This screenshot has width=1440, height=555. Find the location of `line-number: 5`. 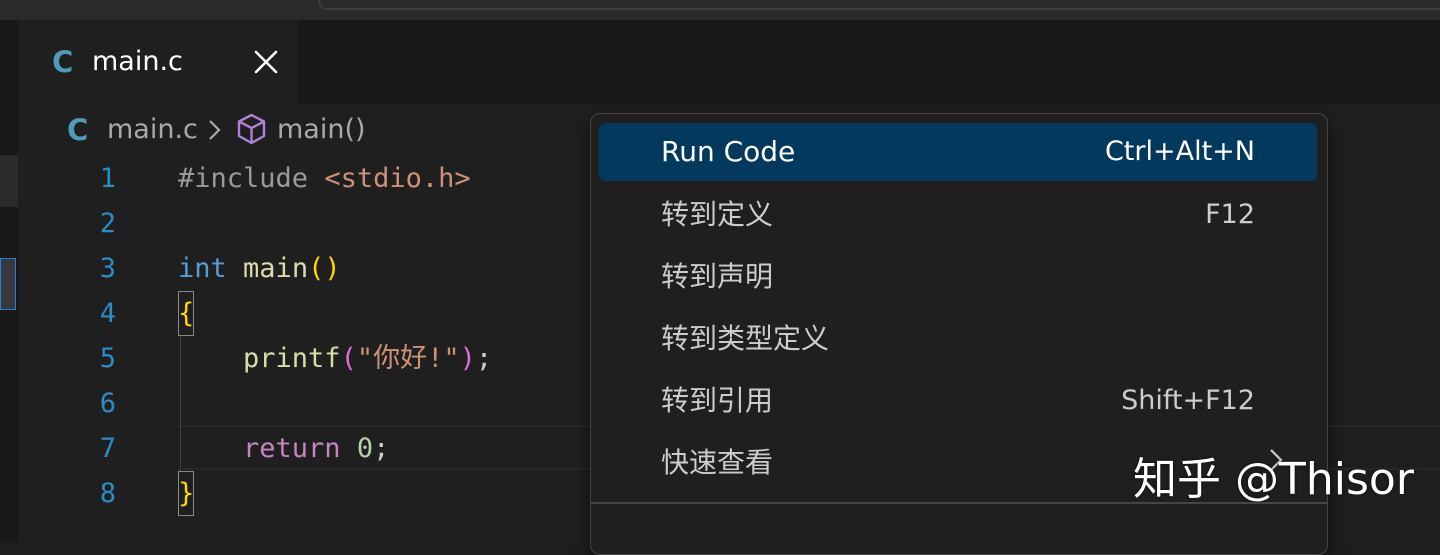

line-number: 5 is located at coordinates (107, 358).